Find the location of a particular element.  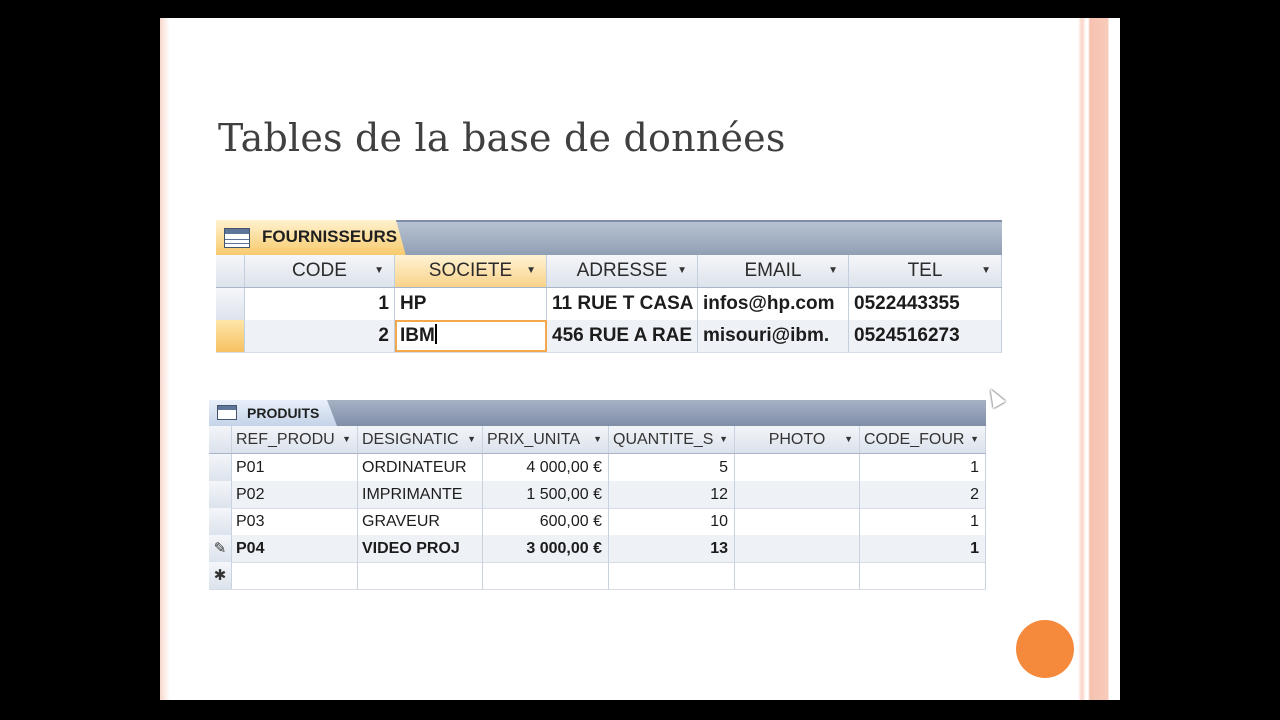

column-header-label: CODE is located at coordinates (319, 270).